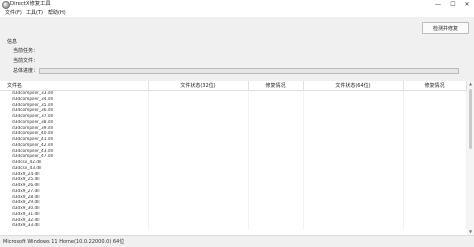 This screenshot has height=247, width=474. Describe the element at coordinates (237, 4) in the screenshot. I see `title-bar: DirectX修复工具 — ☐ ✕` at that location.